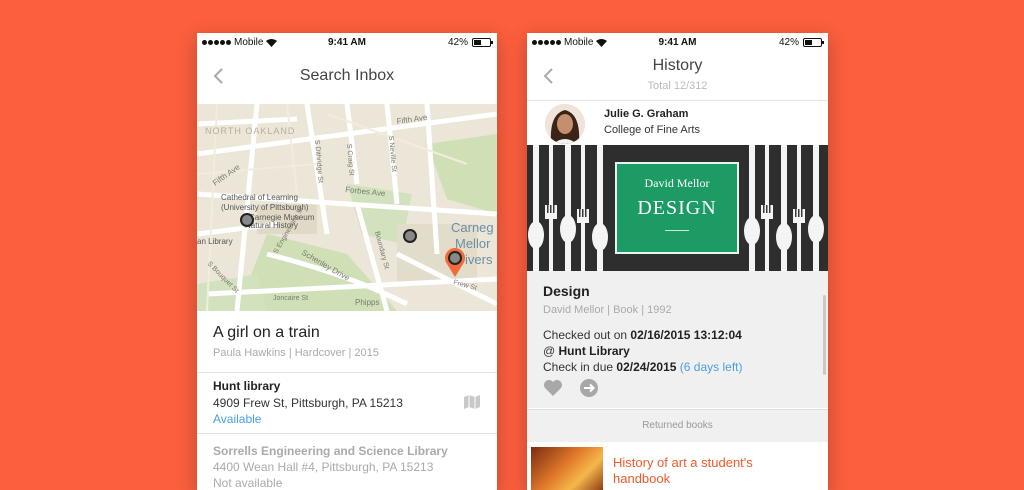 The image size is (1024, 490). I want to click on cover-rule, so click(677, 230).